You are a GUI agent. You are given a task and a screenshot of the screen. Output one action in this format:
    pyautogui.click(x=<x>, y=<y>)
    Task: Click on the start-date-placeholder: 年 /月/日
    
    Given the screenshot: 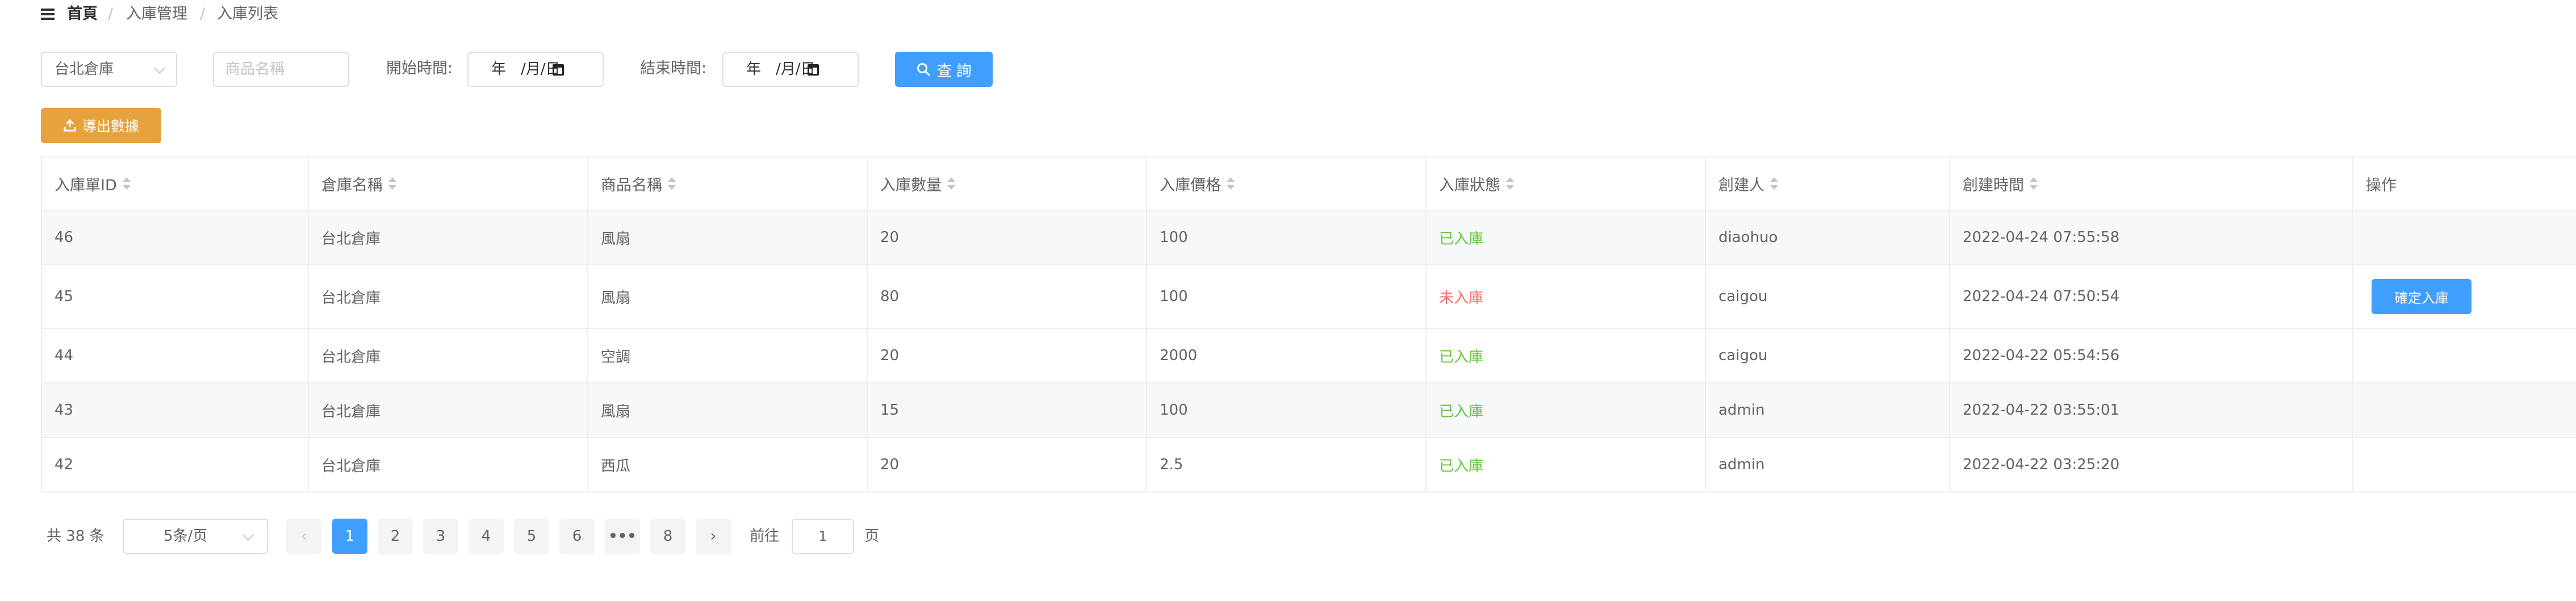 What is the action you would take?
    pyautogui.click(x=526, y=69)
    